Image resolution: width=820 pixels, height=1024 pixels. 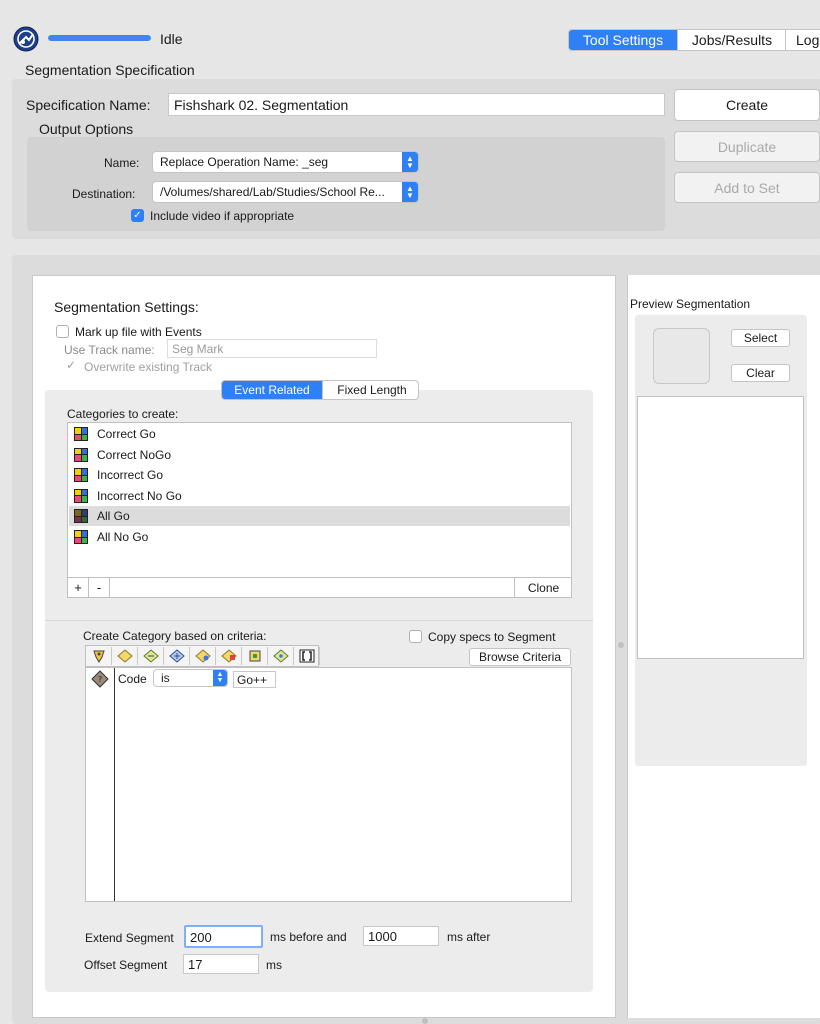 I want to click on criteria-toolbar, so click(x=202, y=656).